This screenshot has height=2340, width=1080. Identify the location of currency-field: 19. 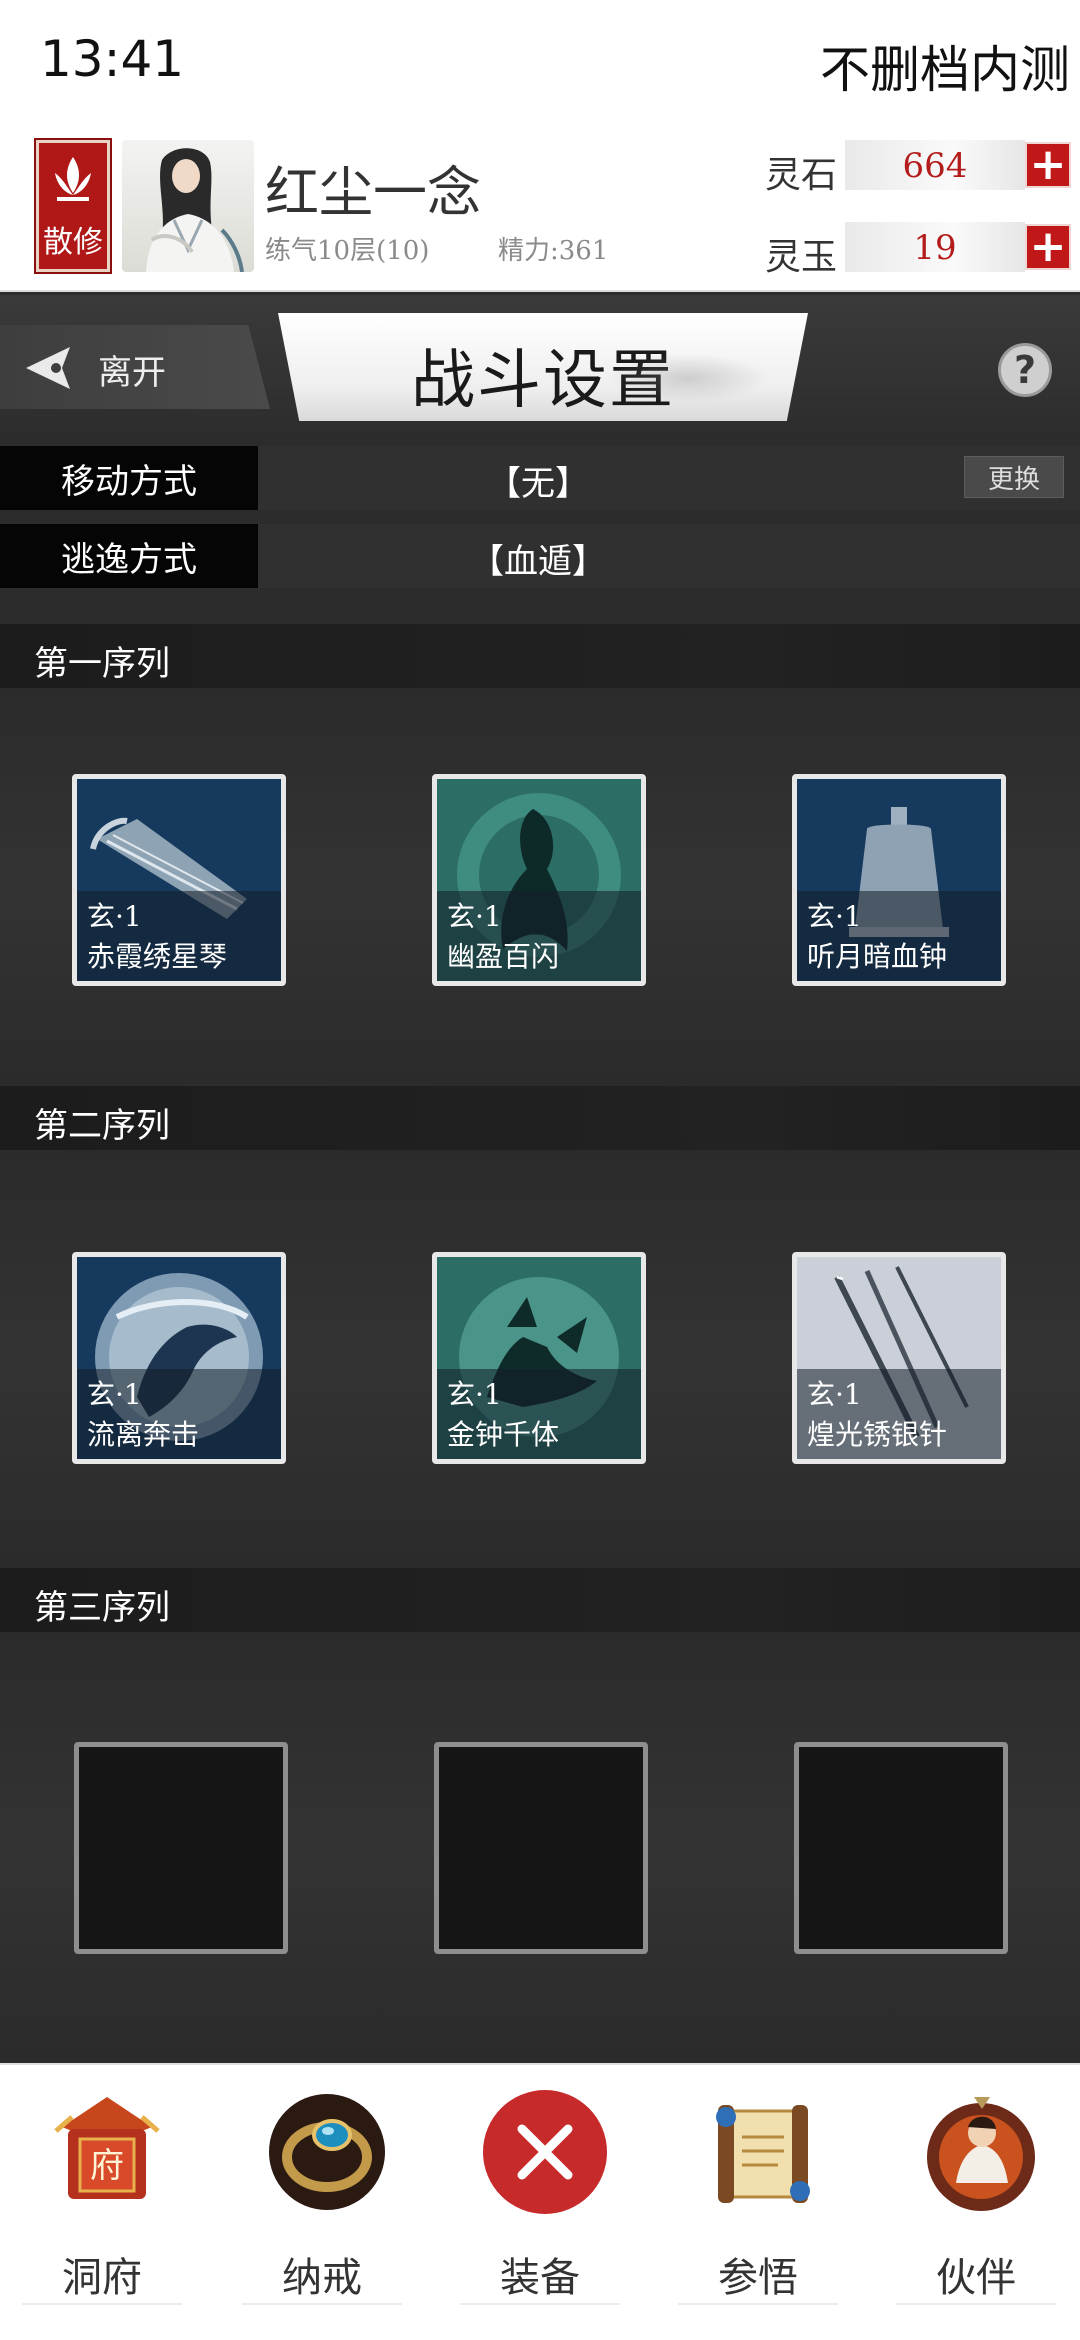
(935, 247).